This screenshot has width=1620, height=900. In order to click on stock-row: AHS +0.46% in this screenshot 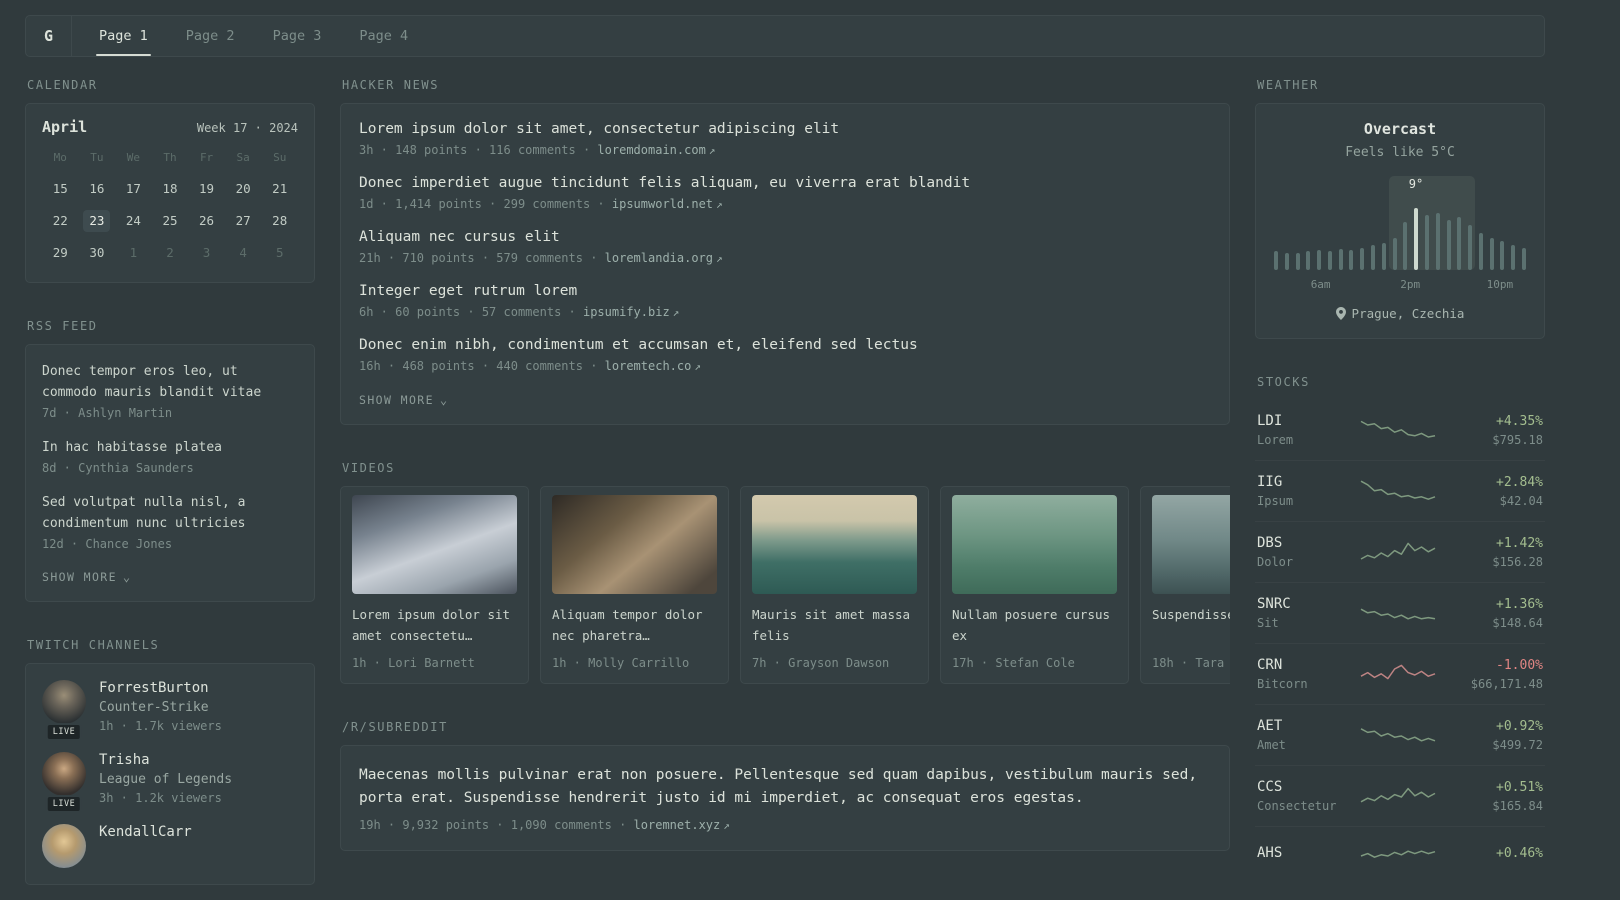, I will do `click(1400, 854)`.